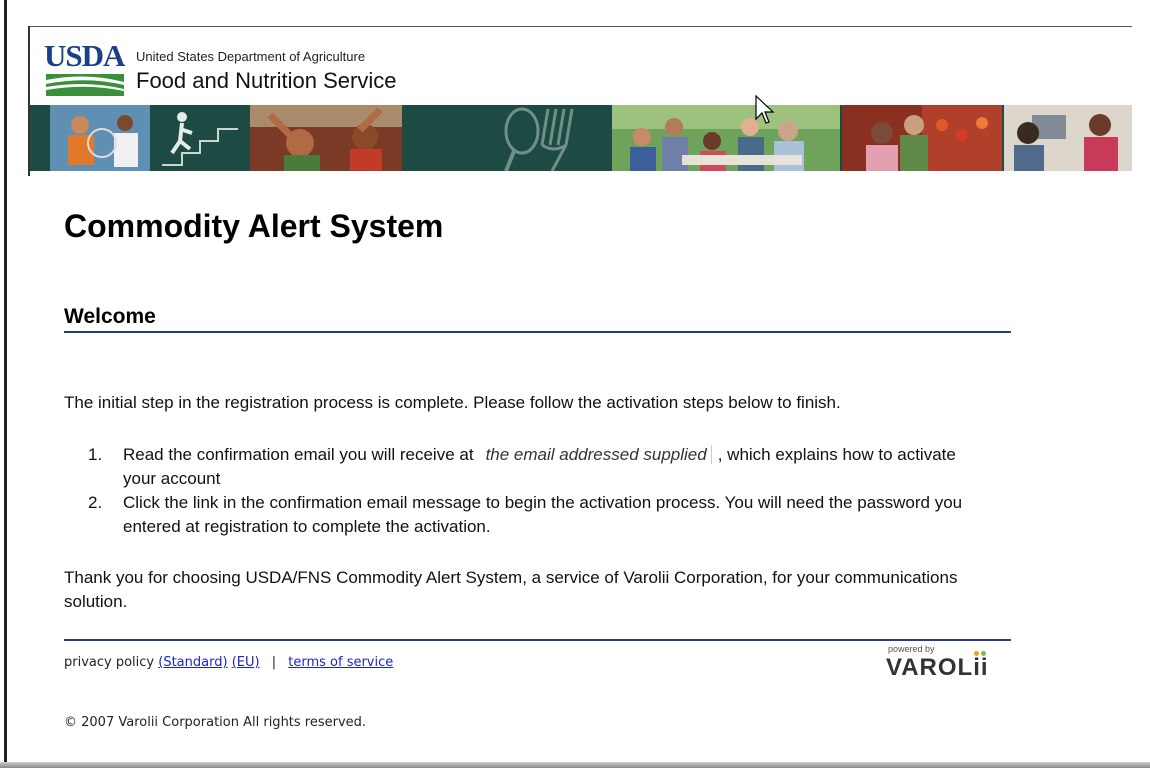  I want to click on banner-photo-family, so click(726, 138).